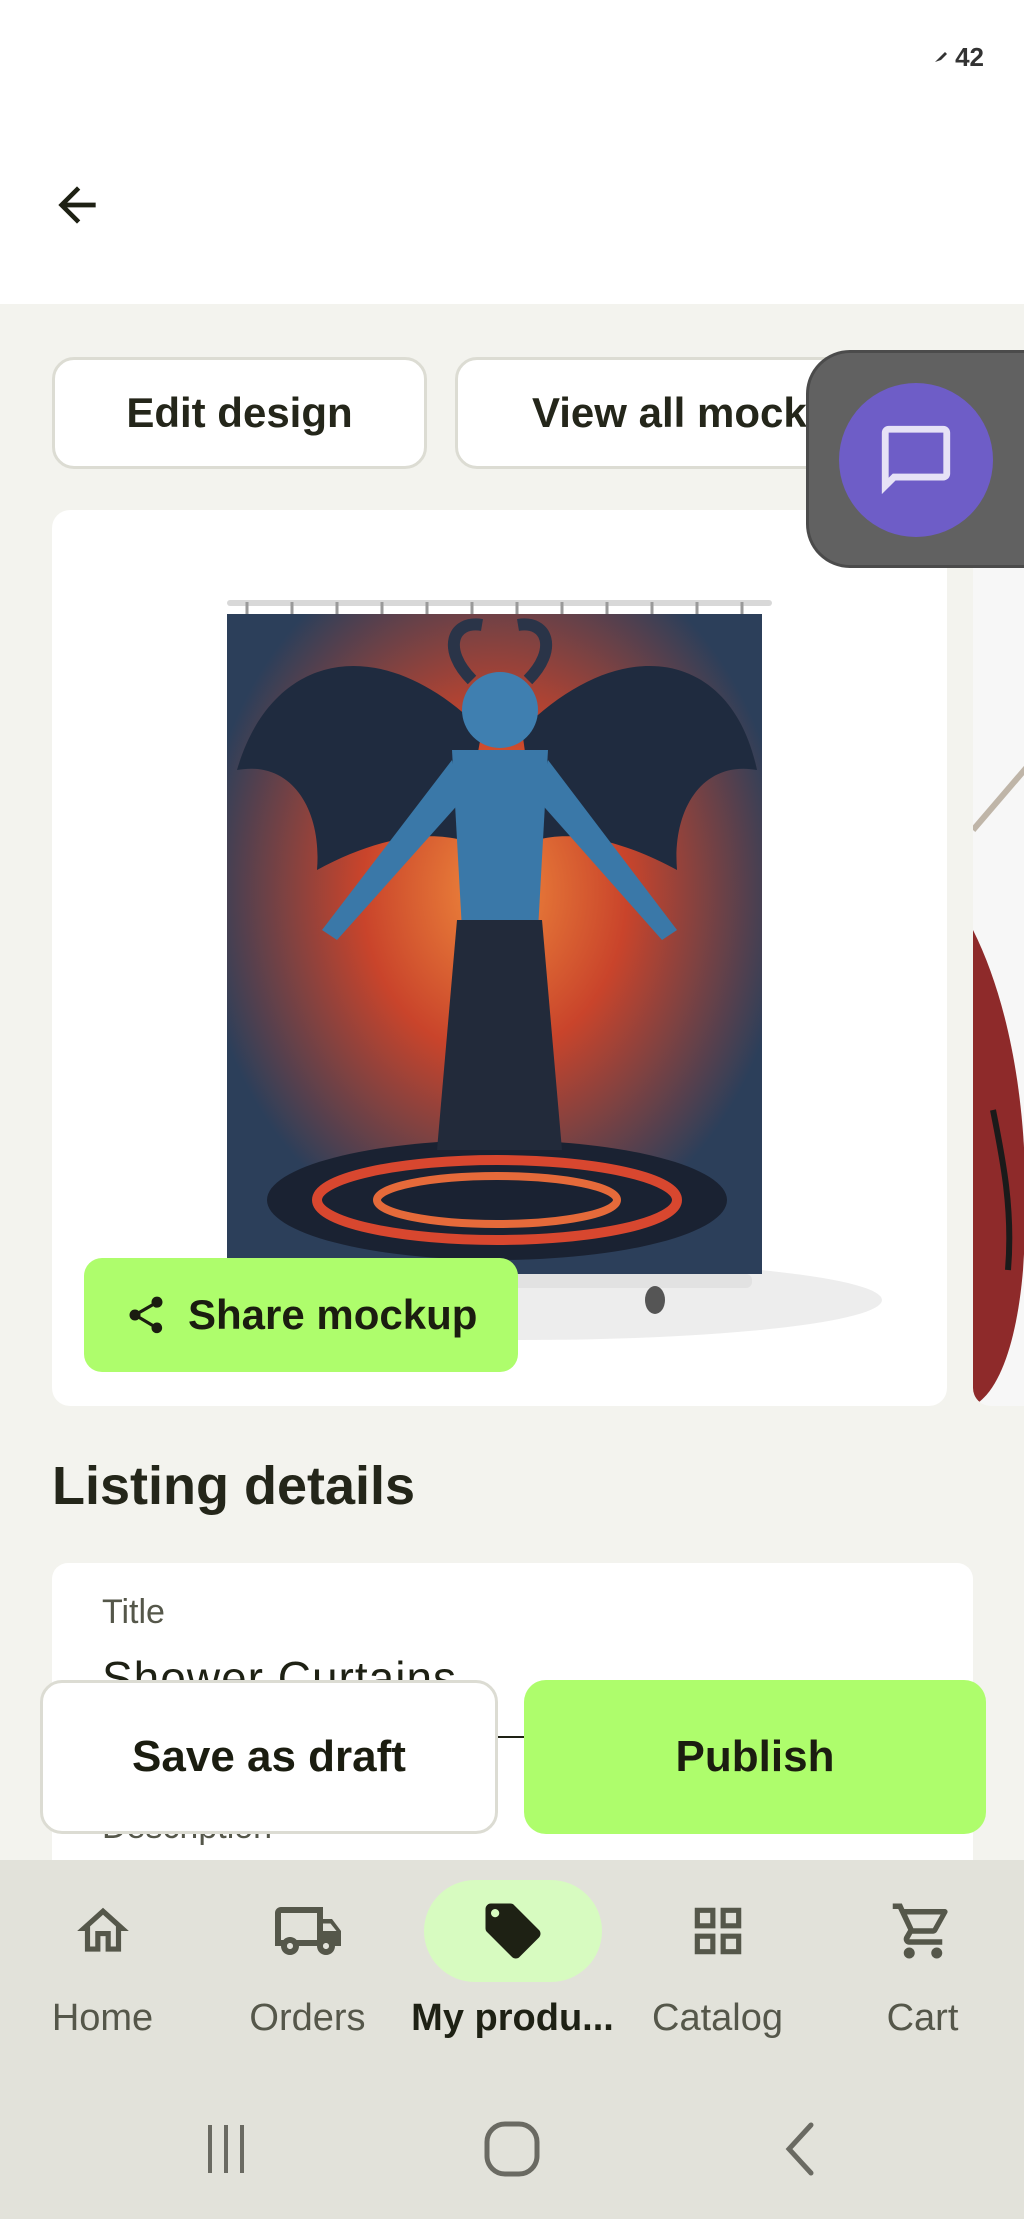 The width and height of the screenshot is (1024, 2219). I want to click on bottom-navigation: Home Orders My produ... Catalog Cart, so click(512, 1969).